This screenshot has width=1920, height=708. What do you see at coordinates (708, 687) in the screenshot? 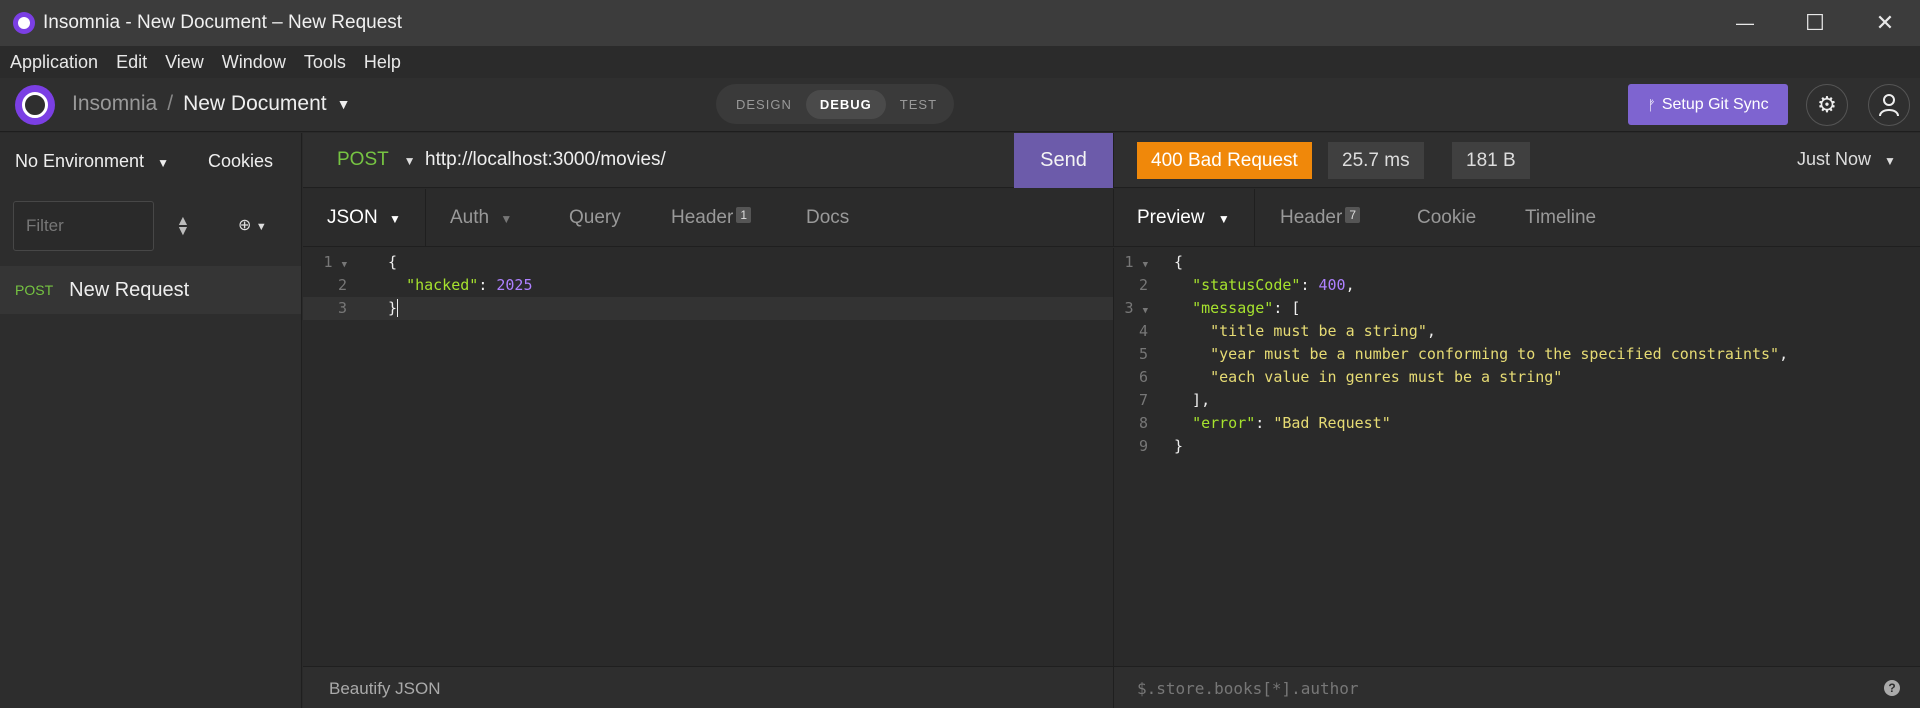
I see `request-footer: Beautify JSON` at bounding box center [708, 687].